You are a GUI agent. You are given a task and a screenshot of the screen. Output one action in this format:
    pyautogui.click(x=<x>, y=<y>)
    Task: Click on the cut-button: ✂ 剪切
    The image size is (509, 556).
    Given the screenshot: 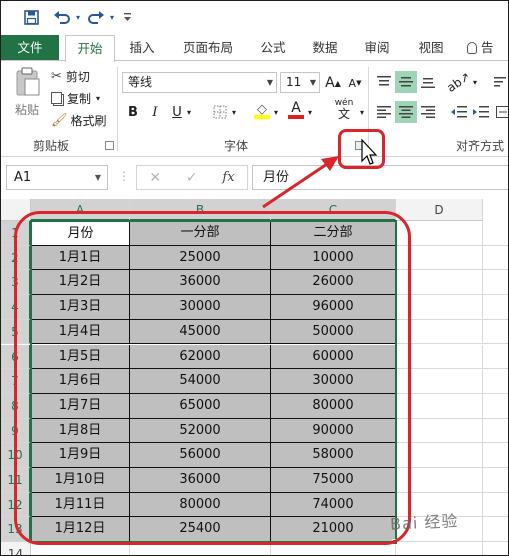 What is the action you would take?
    pyautogui.click(x=70, y=76)
    